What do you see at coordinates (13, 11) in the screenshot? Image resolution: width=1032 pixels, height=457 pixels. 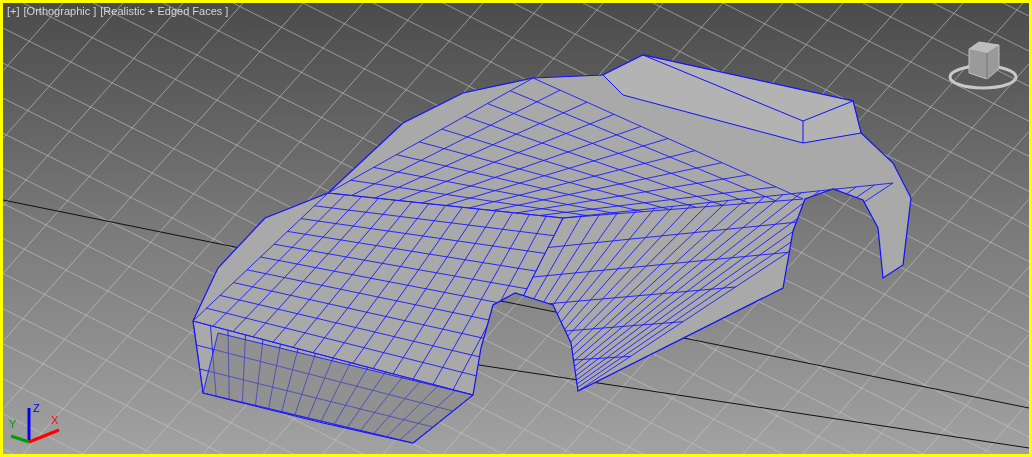 I see `viewport-label: [+]` at bounding box center [13, 11].